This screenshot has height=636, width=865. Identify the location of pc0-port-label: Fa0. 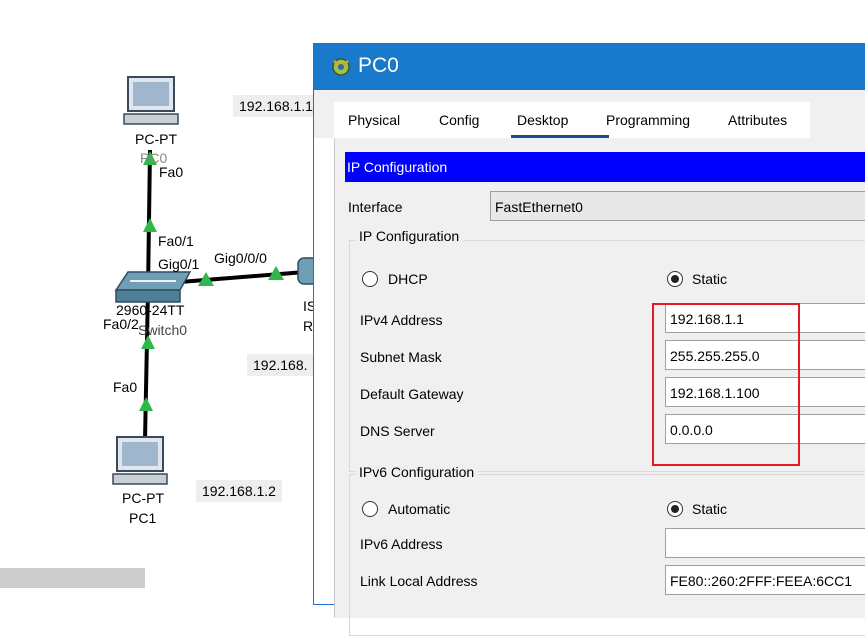
(171, 172).